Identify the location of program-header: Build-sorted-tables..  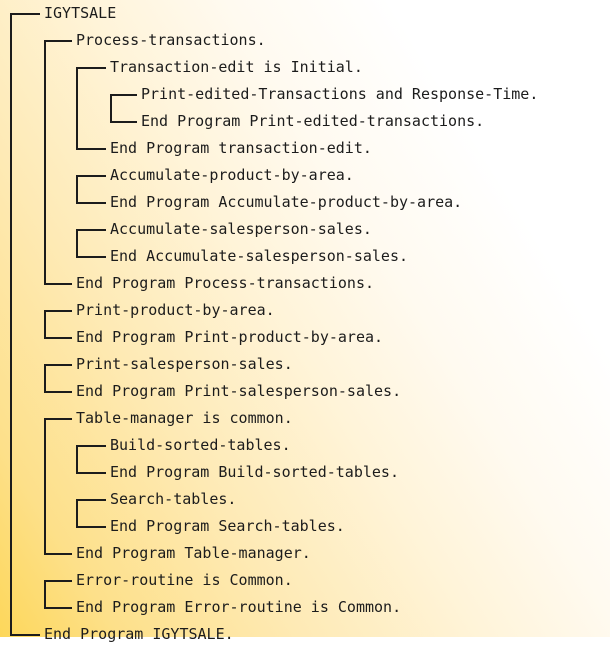
(200, 445).